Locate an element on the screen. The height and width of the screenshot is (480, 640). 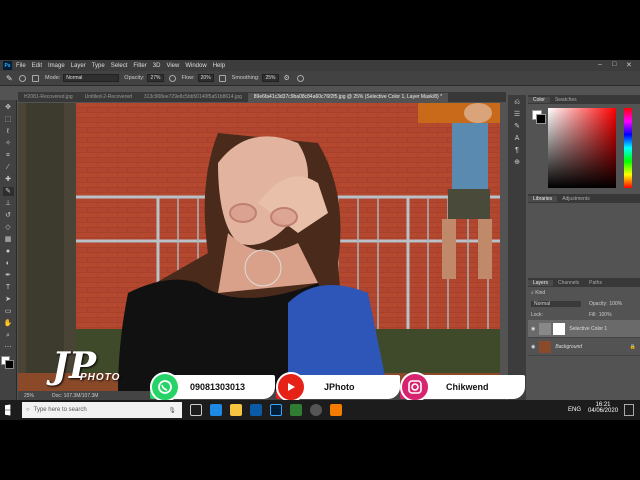
menu-view: View is located at coordinates (172, 66).